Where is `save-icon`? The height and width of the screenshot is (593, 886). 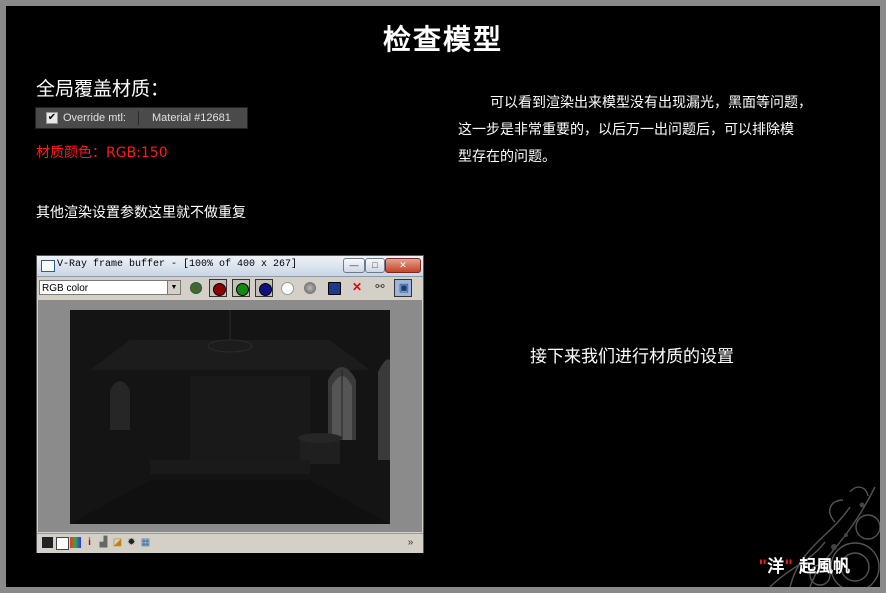 save-icon is located at coordinates (334, 288).